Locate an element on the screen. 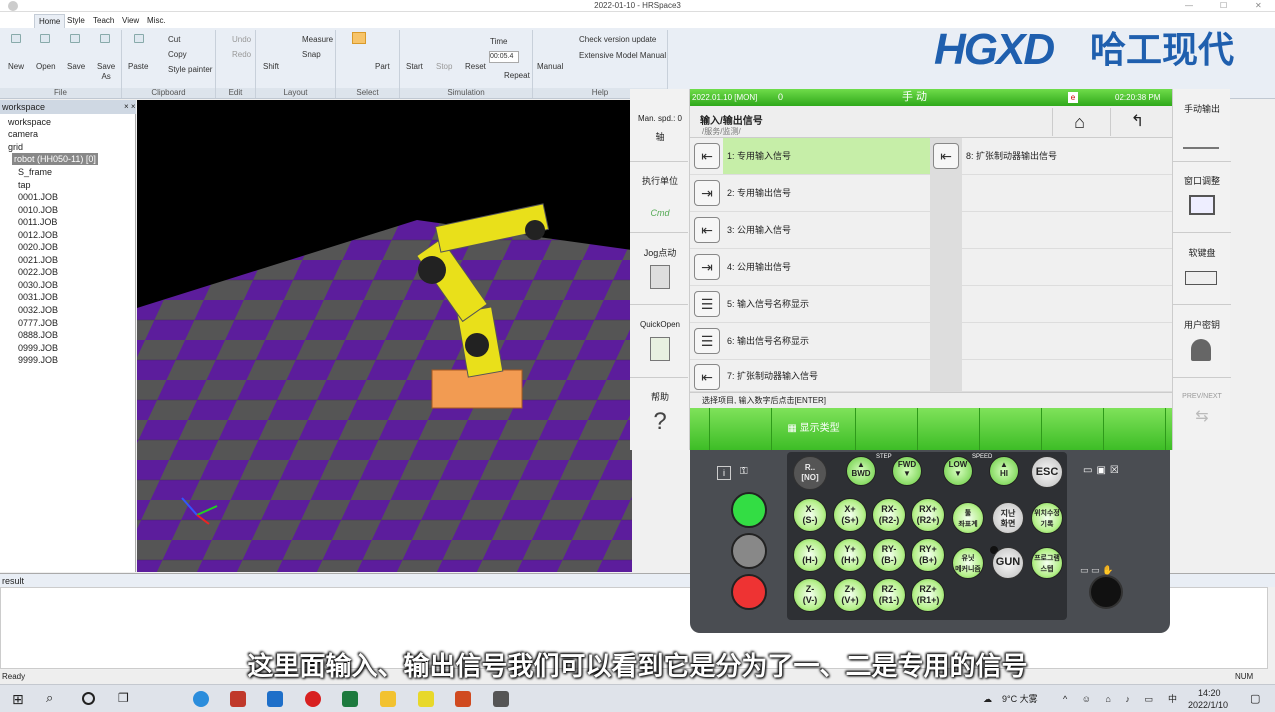  home-icon: ⌂ is located at coordinates (1079, 122).